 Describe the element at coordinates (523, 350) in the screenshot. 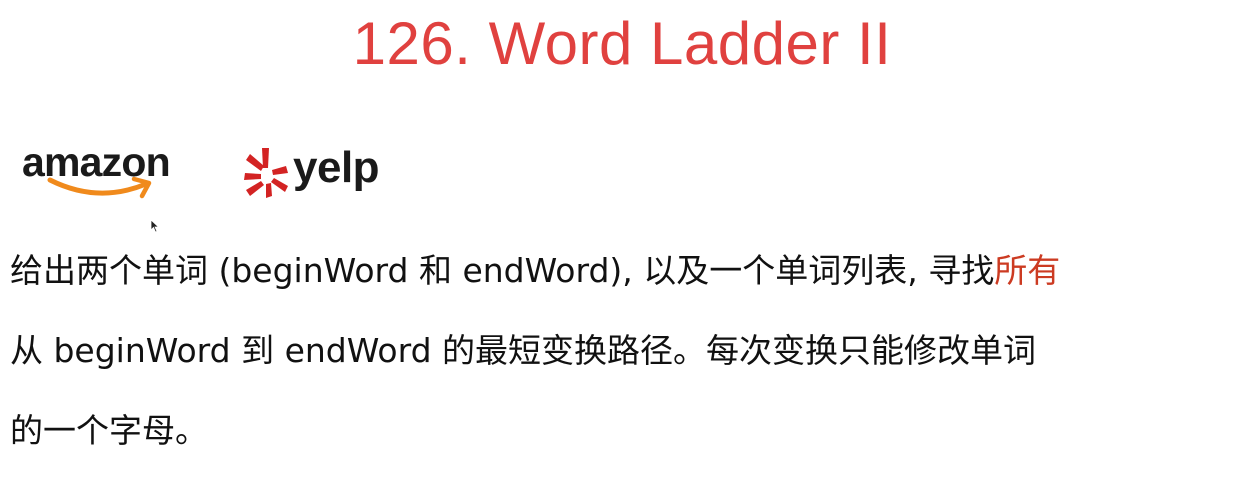

I see `description-line-2: 从 beginWord 到 endWord 的最短变换路径。每次变换只能修改单词` at that location.